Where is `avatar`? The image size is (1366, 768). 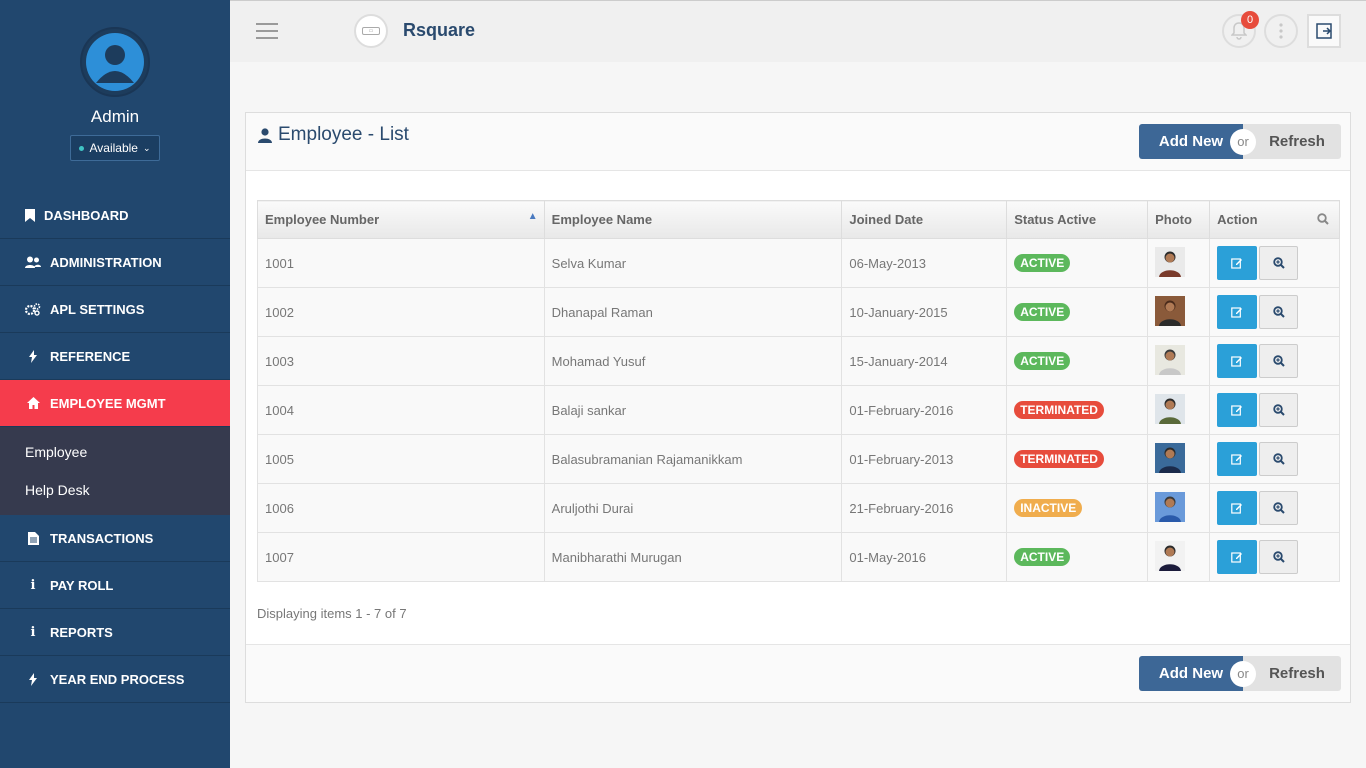
avatar is located at coordinates (115, 62).